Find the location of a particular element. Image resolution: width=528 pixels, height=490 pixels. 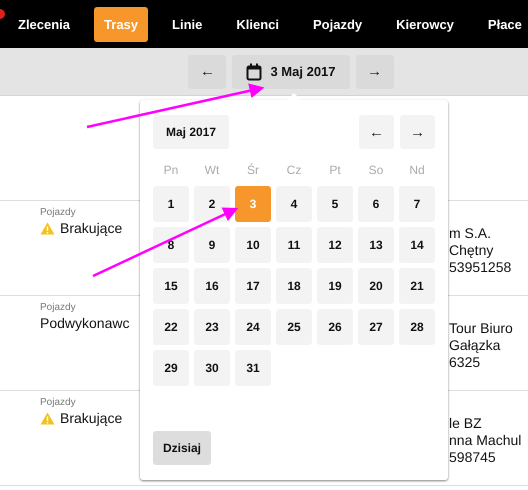

day-button: 28 is located at coordinates (417, 327).